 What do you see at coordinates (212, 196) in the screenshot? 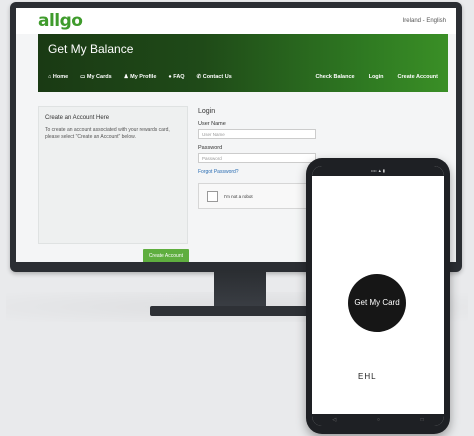
I see `captcha-checkbox` at bounding box center [212, 196].